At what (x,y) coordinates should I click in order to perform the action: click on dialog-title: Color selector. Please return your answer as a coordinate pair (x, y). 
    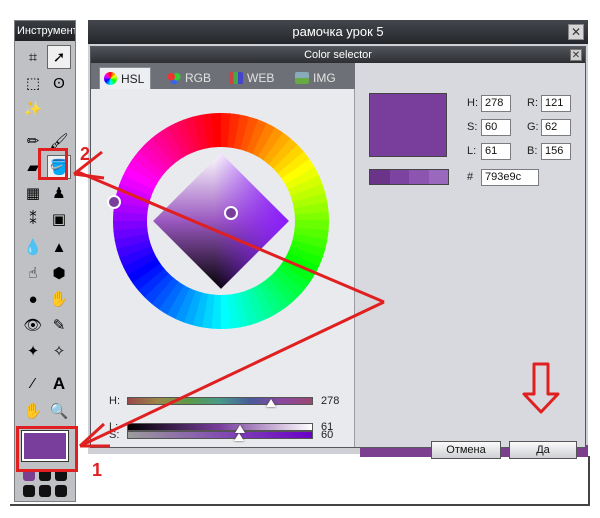
    Looking at the image, I should click on (338, 55).